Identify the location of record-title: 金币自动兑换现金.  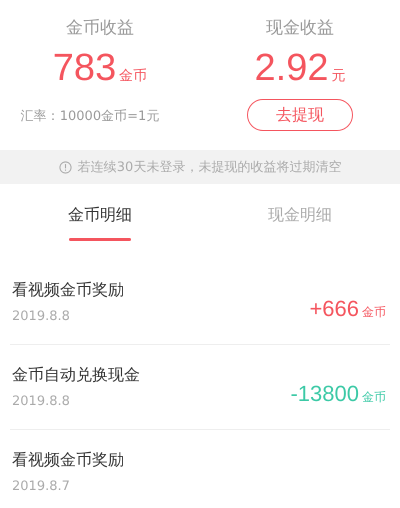
(76, 375).